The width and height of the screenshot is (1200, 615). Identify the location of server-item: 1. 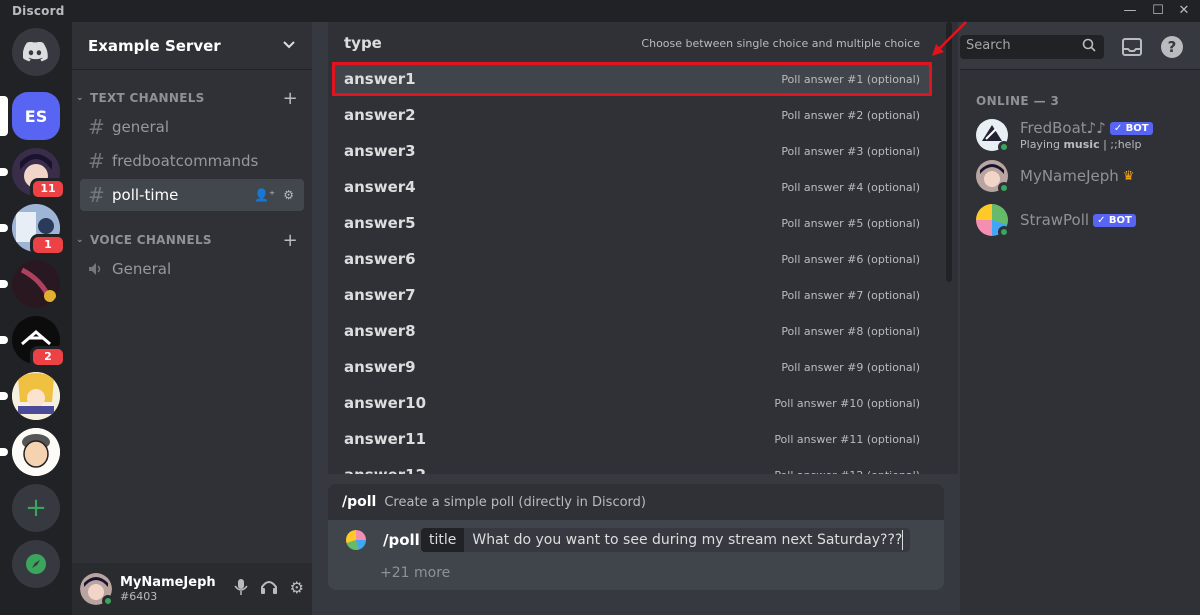
(33, 230).